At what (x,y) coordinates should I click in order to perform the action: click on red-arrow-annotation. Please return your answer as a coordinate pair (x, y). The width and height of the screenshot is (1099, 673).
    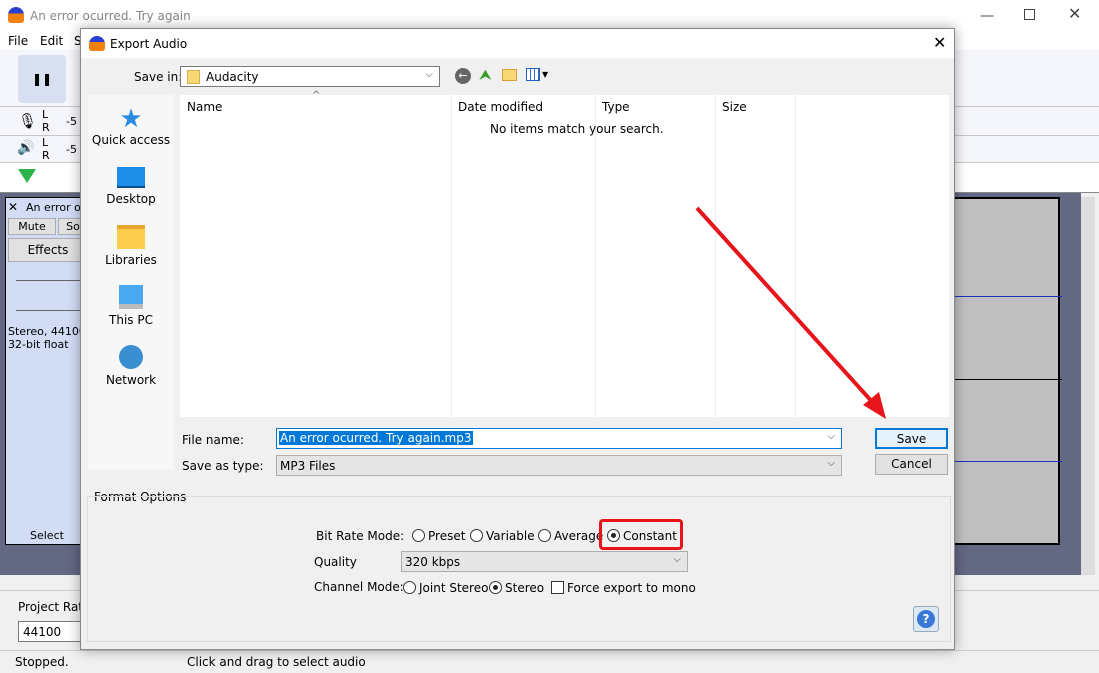
    Looking at the image, I should click on (790, 312).